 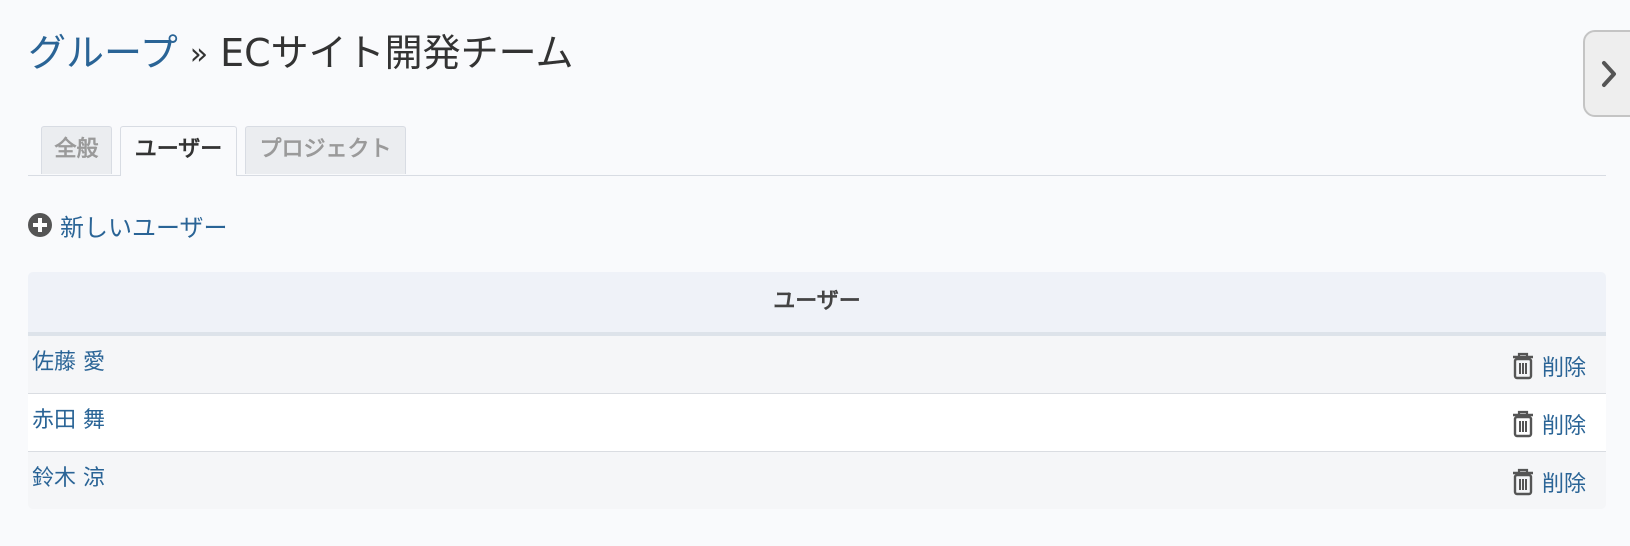 What do you see at coordinates (817, 423) in the screenshot?
I see `table-row: 赤田 舞 削除` at bounding box center [817, 423].